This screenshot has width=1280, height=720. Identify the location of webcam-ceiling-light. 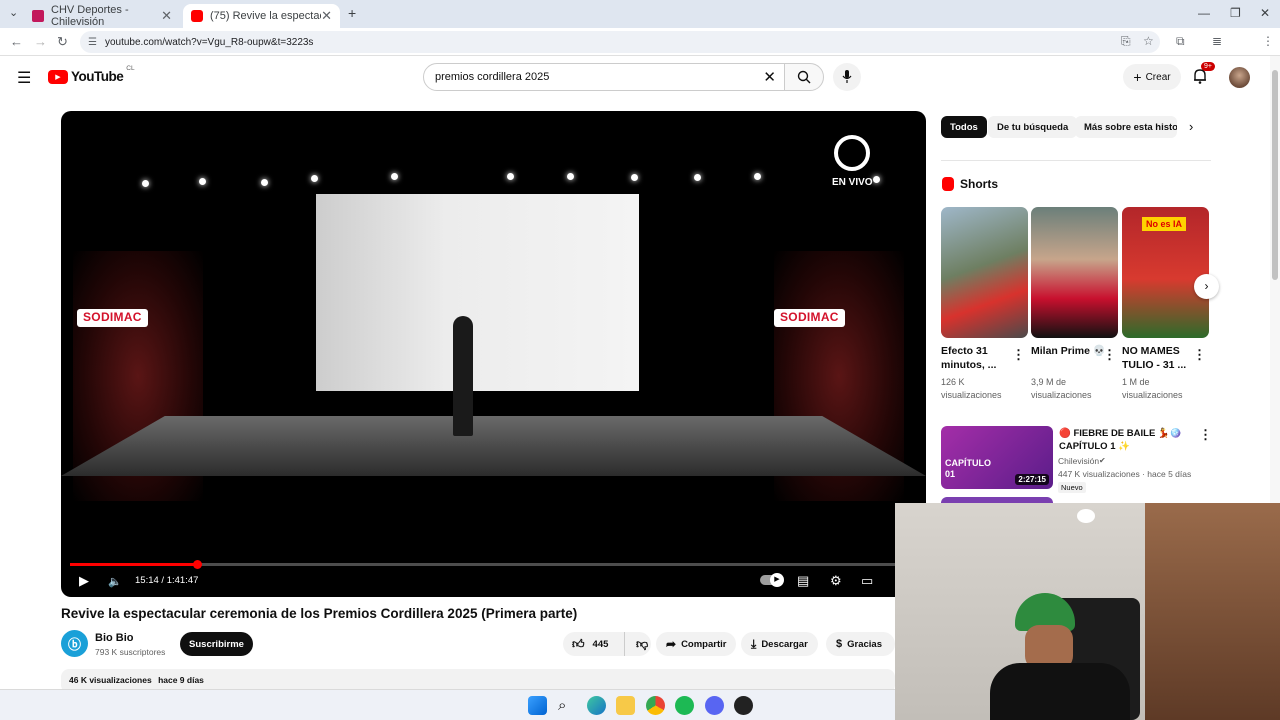
(1086, 516).